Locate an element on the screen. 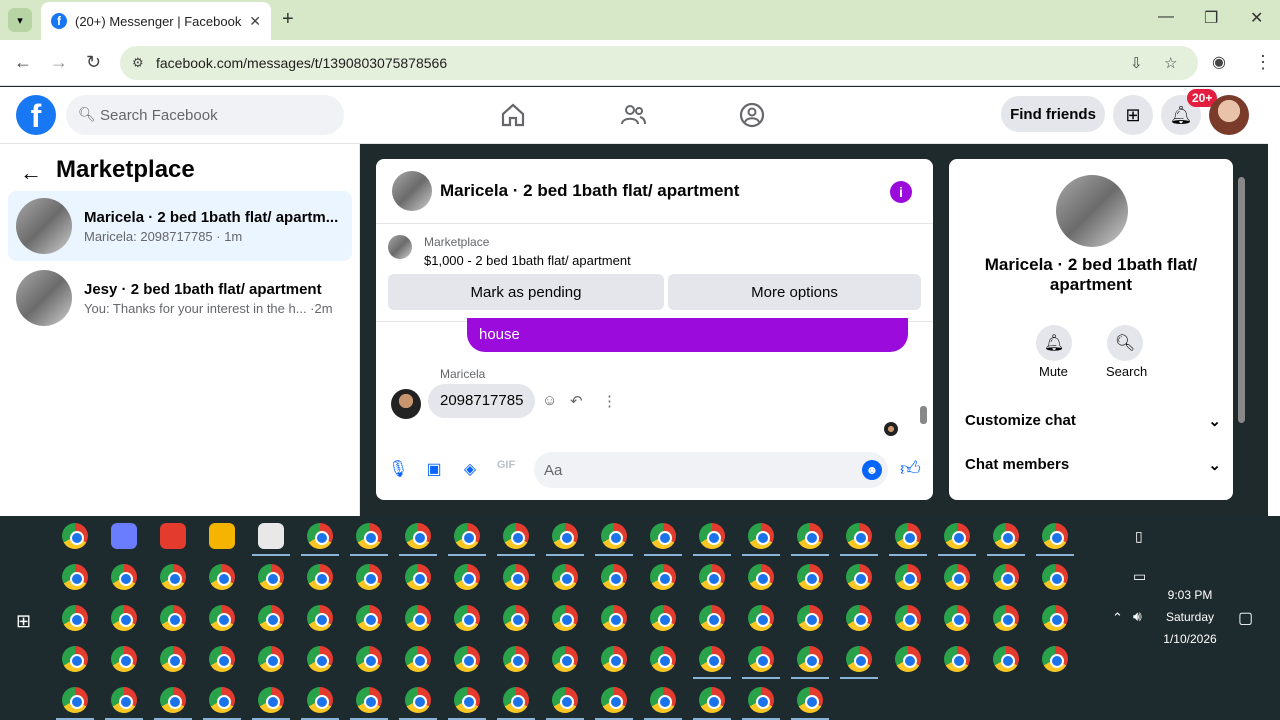 This screenshot has height=720, width=1280. message-list: house Maricela 2098717785 ☺ ↶ ⋮ is located at coordinates (654, 378).